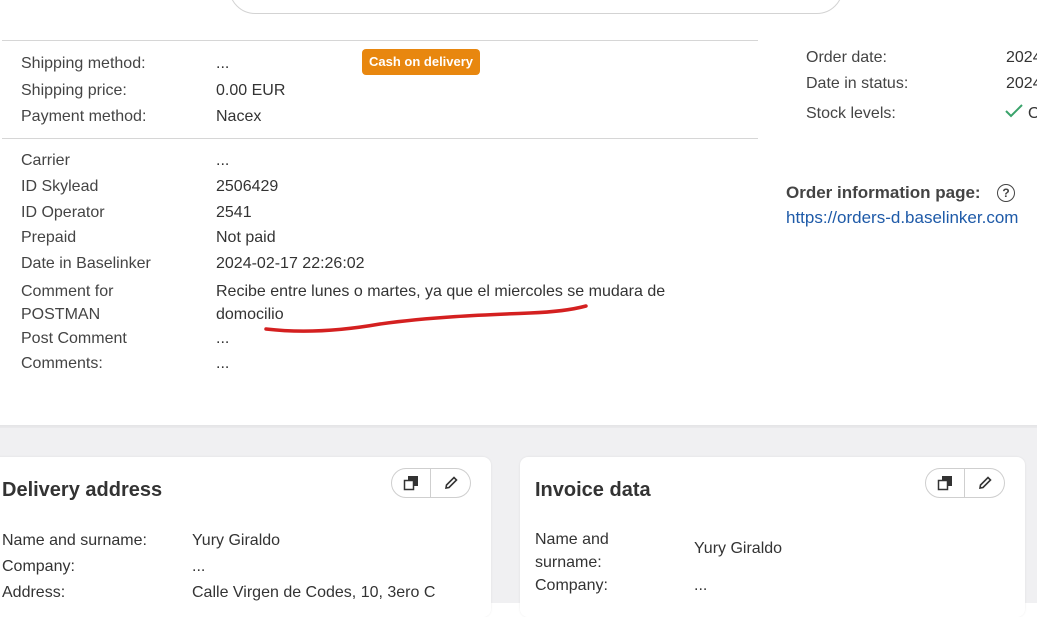  Describe the element at coordinates (314, 592) in the screenshot. I see `delivery-address-value: Calle Virgen de Codes, 10, 3ero C` at that location.